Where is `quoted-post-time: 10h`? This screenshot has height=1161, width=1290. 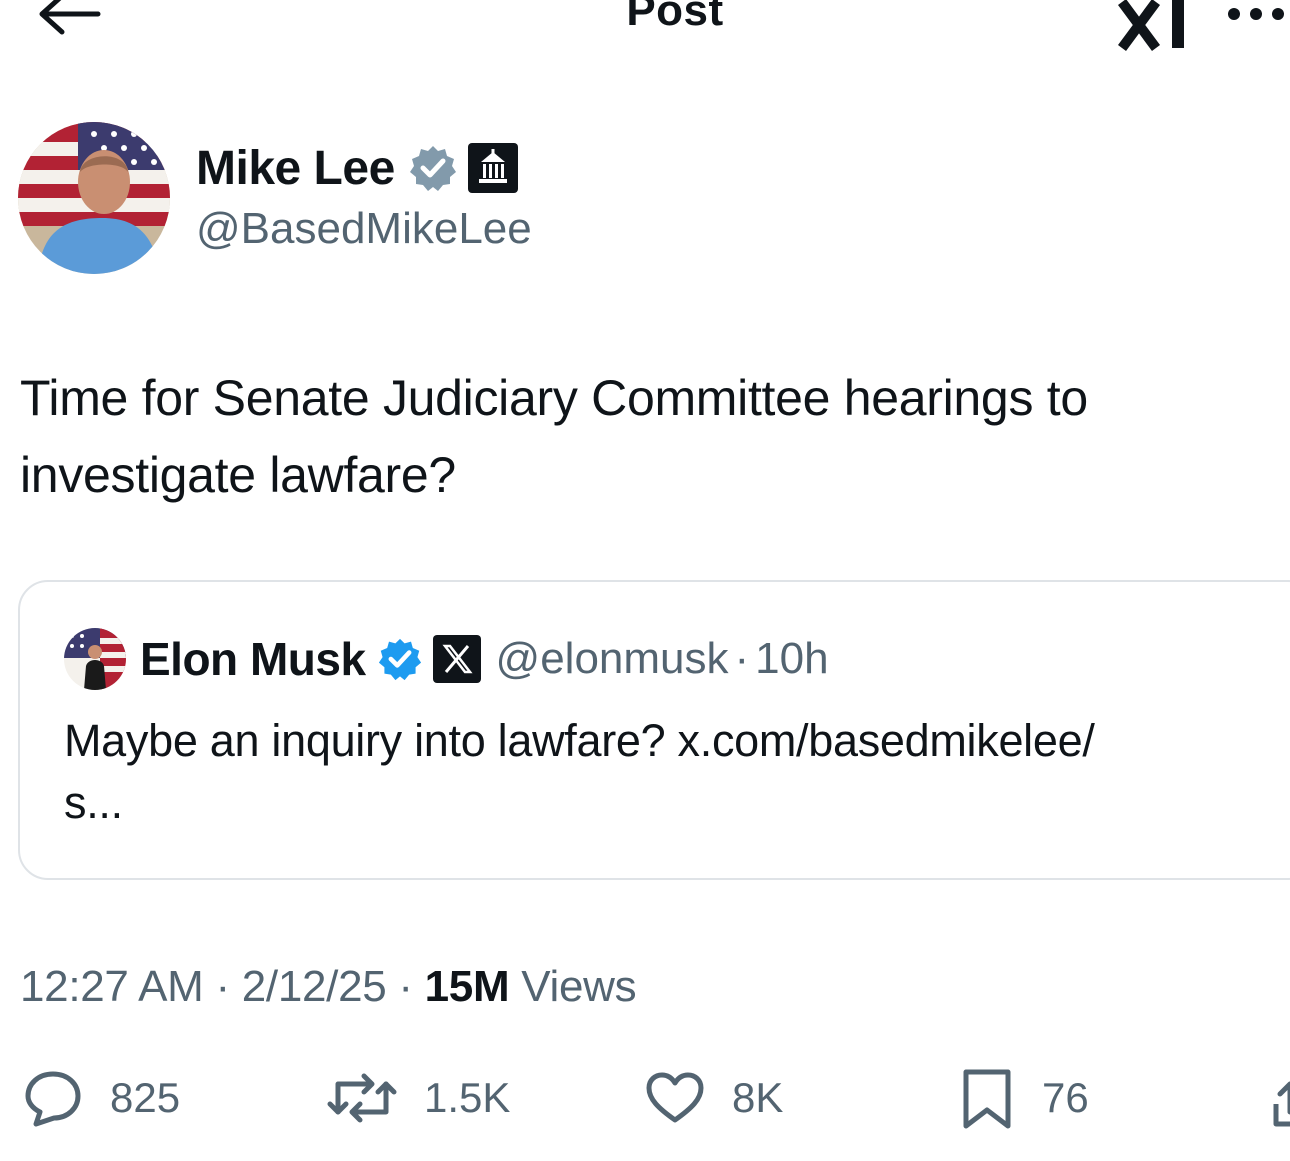 quoted-post-time: 10h is located at coordinates (792, 658).